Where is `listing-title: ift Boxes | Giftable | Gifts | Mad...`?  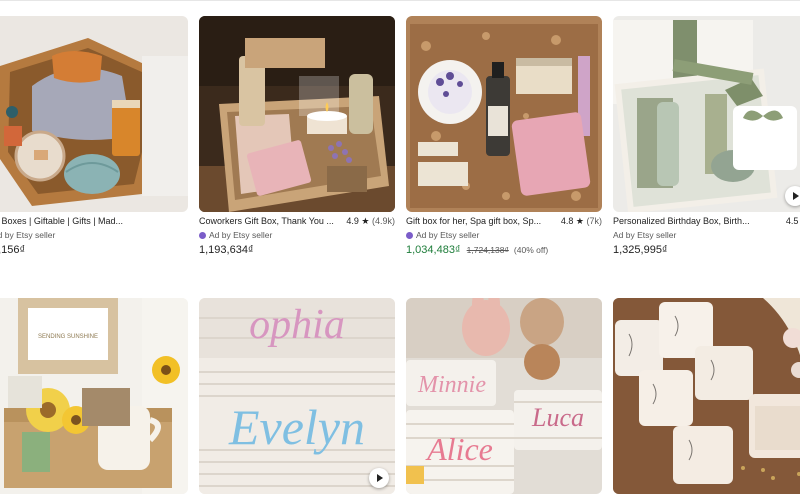
listing-title: ift Boxes | Giftable | Gifts | Mad... is located at coordinates (68, 221).